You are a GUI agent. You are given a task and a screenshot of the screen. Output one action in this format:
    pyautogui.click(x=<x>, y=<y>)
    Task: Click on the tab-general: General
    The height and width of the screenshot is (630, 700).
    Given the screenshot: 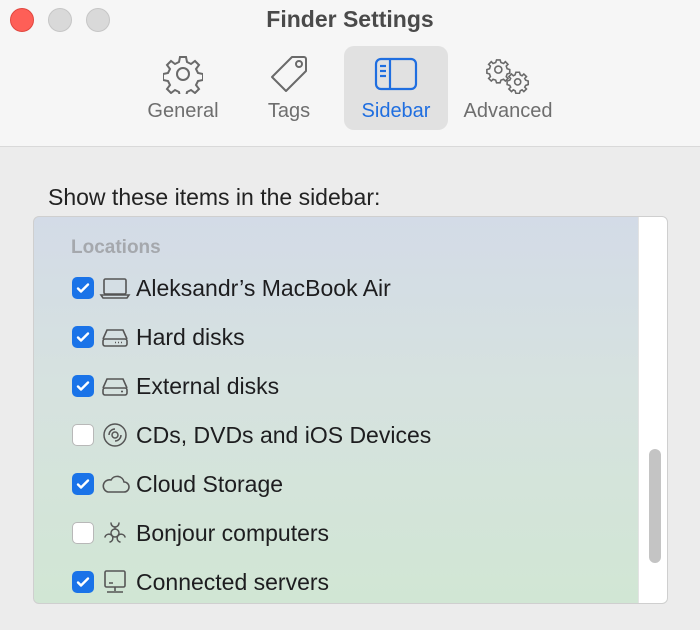 What is the action you would take?
    pyautogui.click(x=183, y=88)
    